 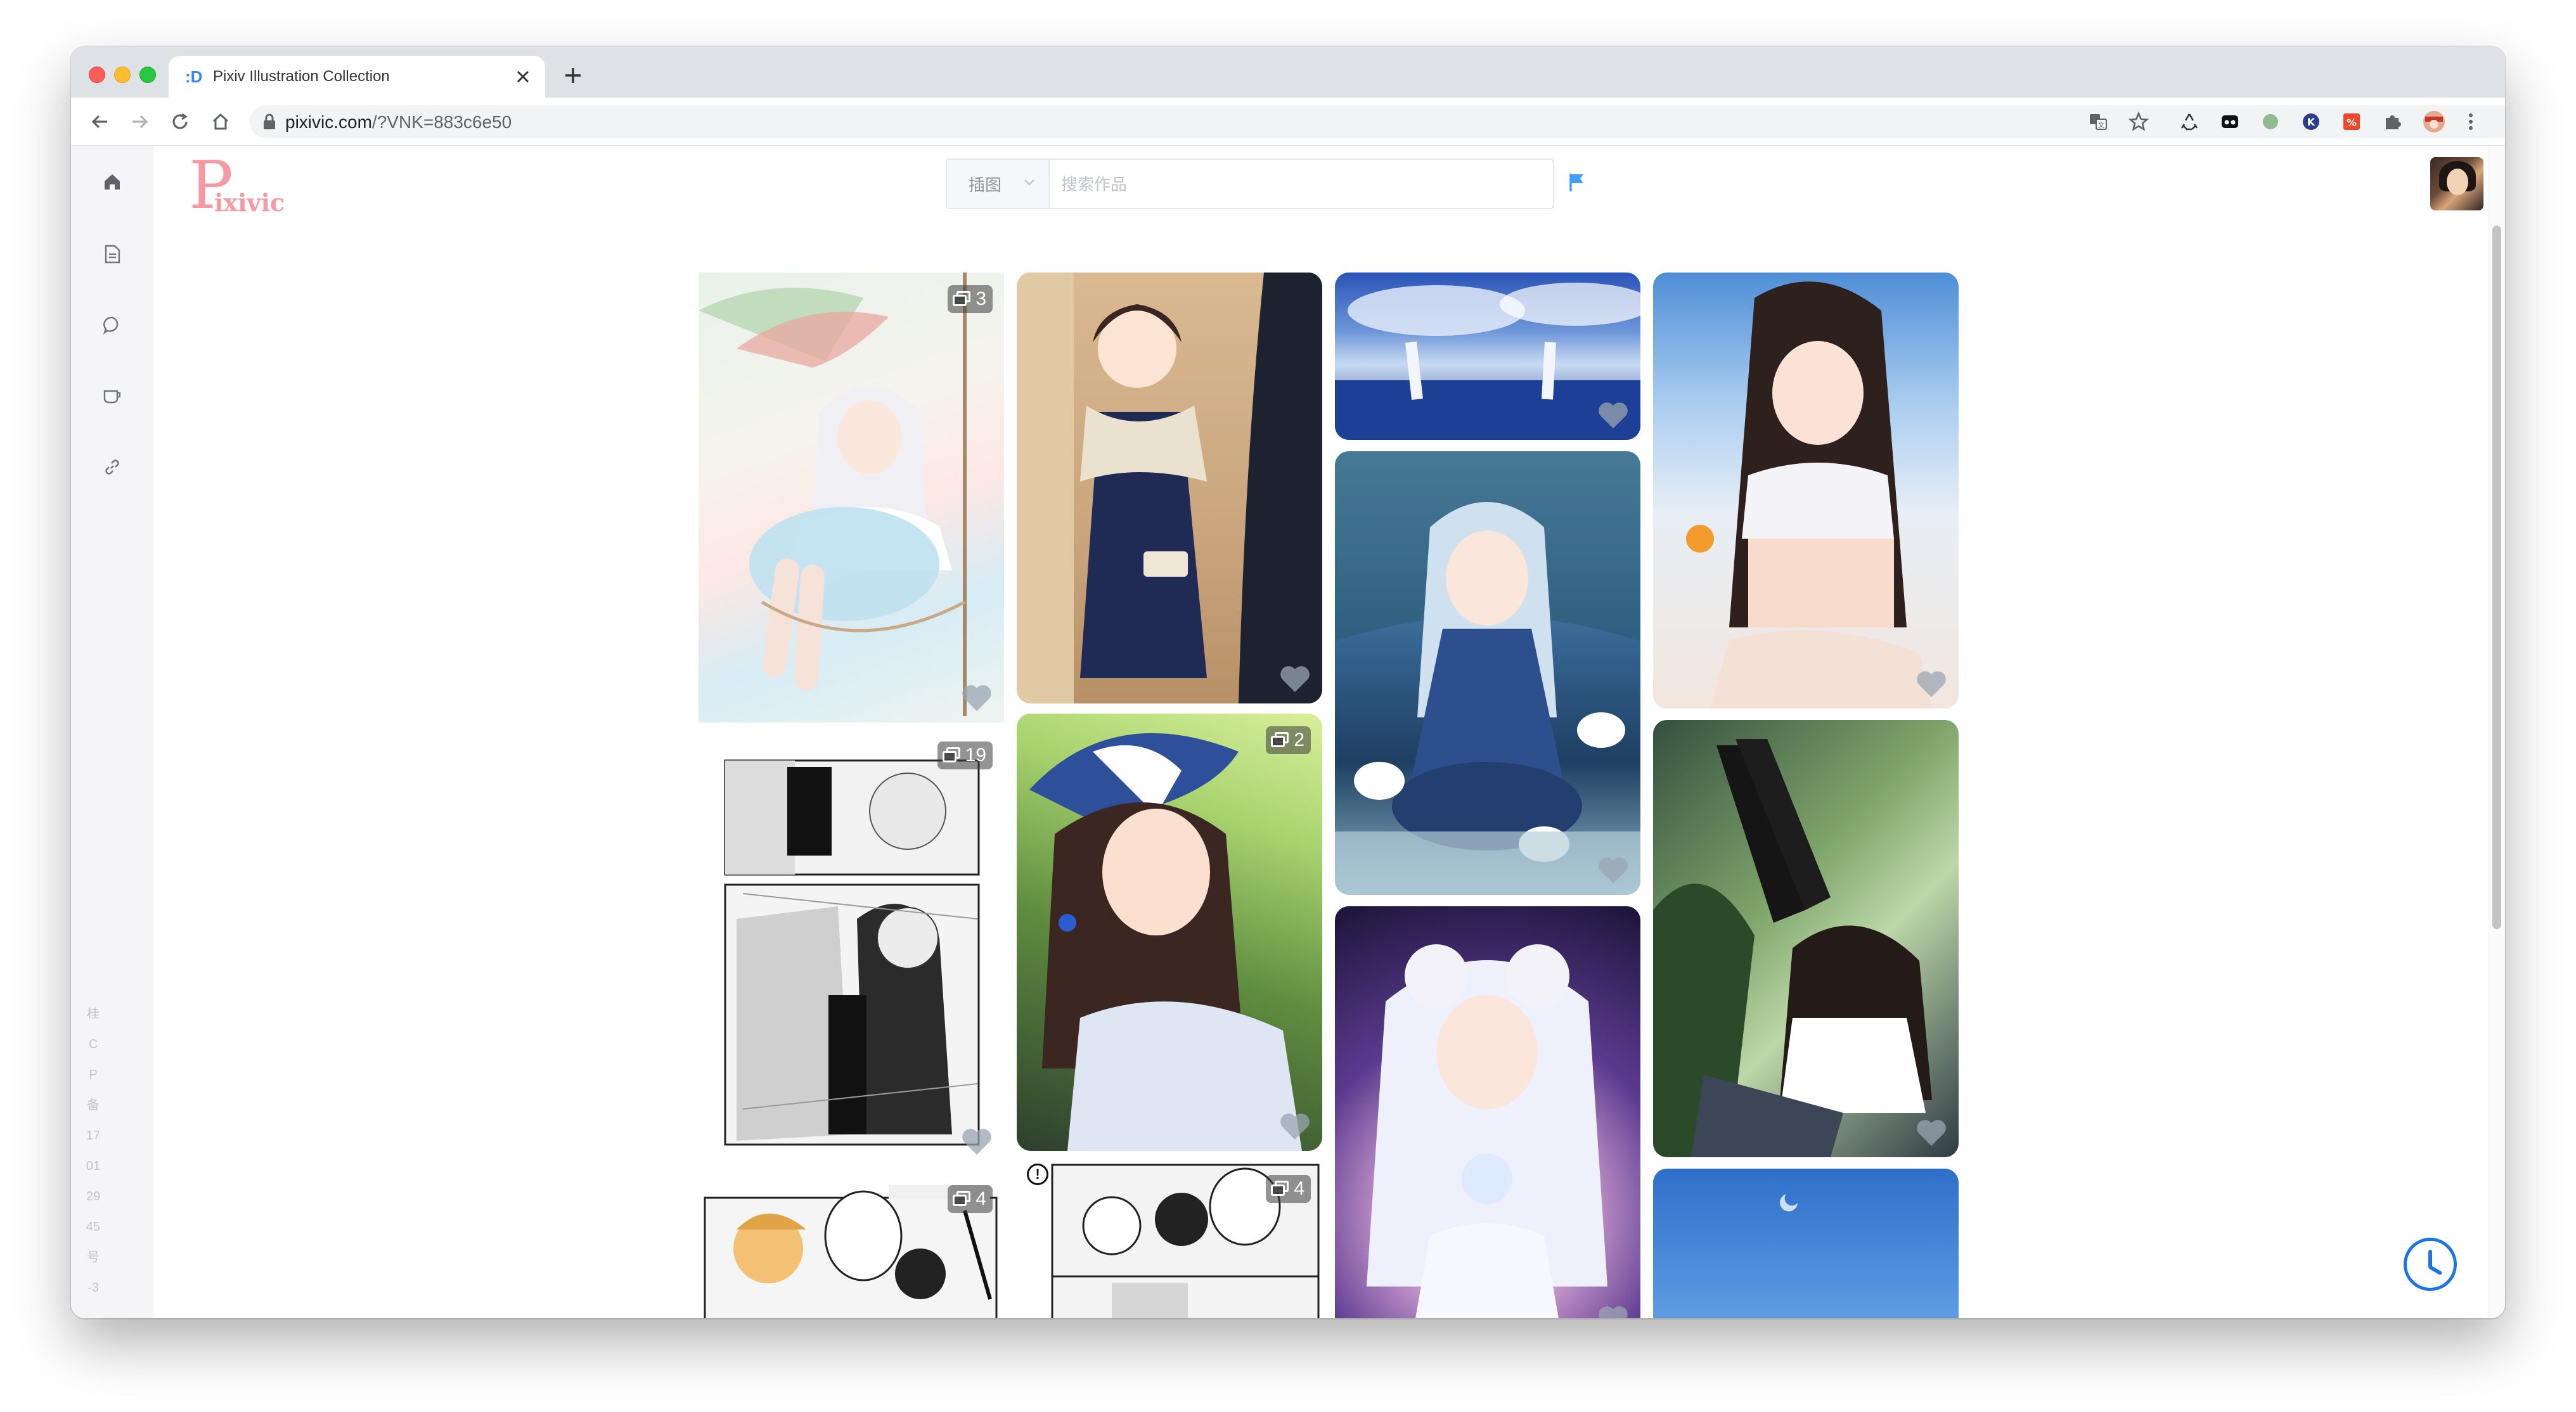 I want to click on coffee-icon, so click(x=112, y=397).